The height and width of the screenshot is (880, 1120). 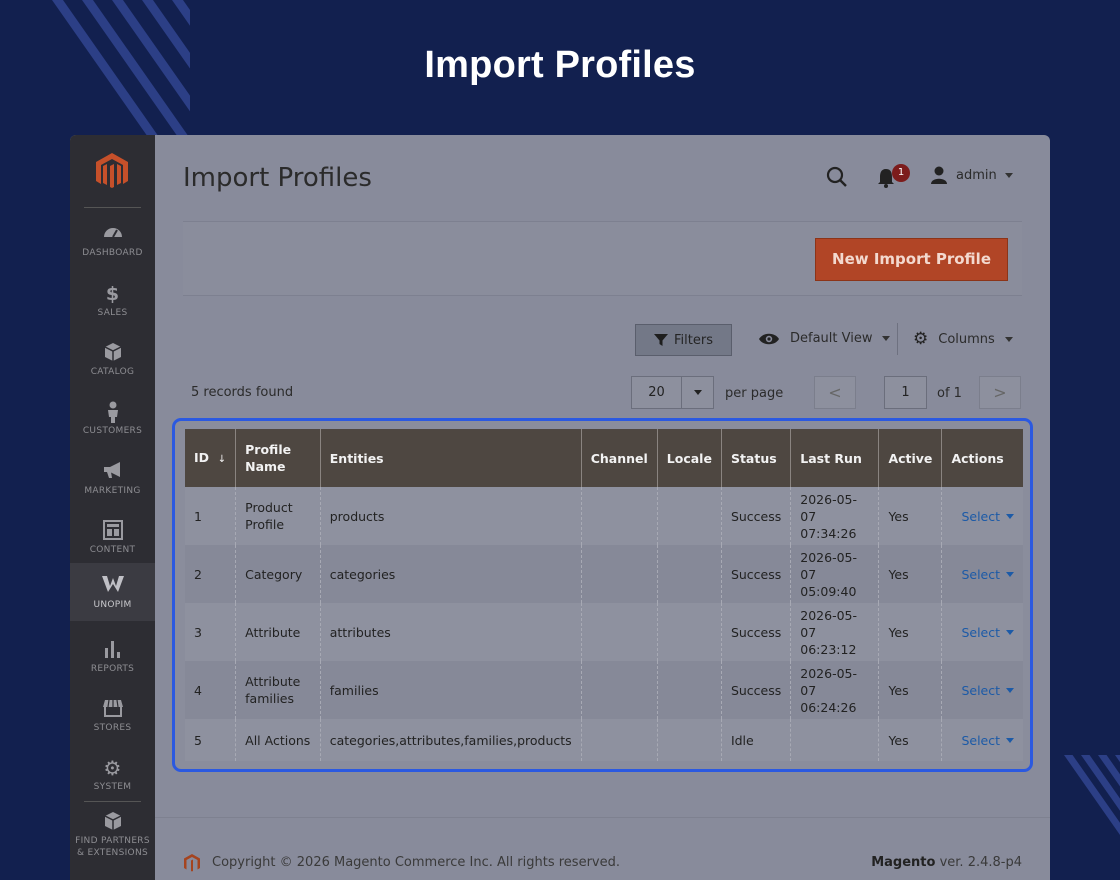 What do you see at coordinates (911, 259) in the screenshot?
I see `new-import-profile-button: New Import Profile` at bounding box center [911, 259].